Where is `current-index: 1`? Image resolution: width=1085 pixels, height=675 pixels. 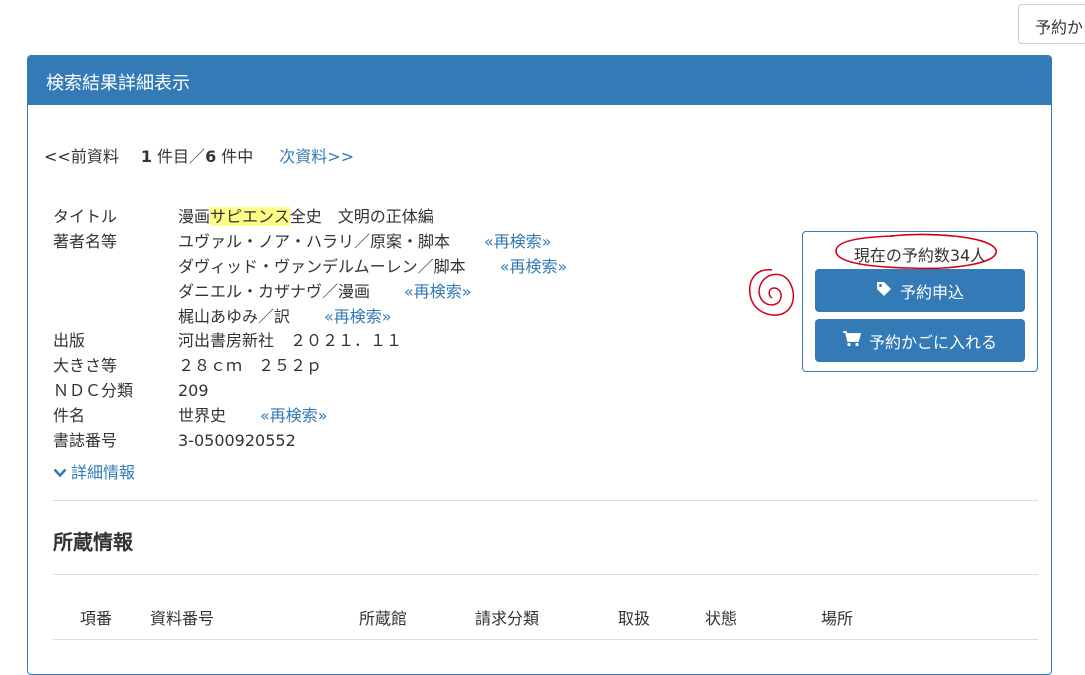 current-index: 1 is located at coordinates (146, 156).